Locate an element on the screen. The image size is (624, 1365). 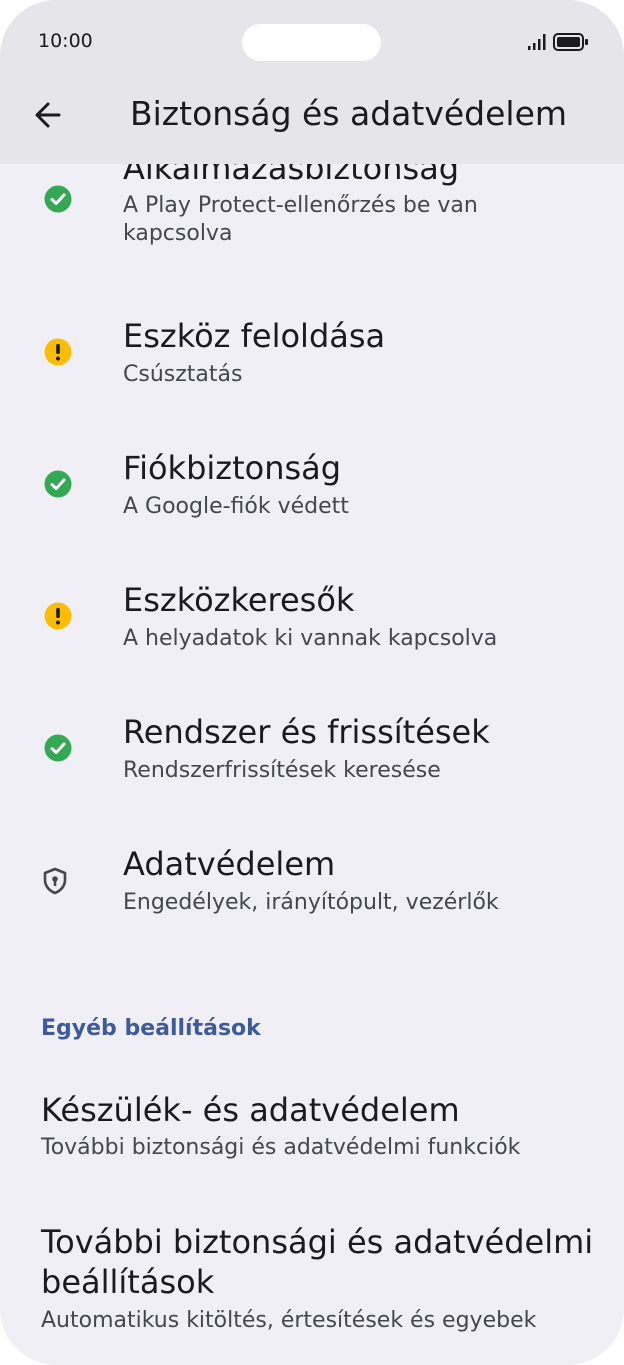
status-time: 10:00 is located at coordinates (65, 41).